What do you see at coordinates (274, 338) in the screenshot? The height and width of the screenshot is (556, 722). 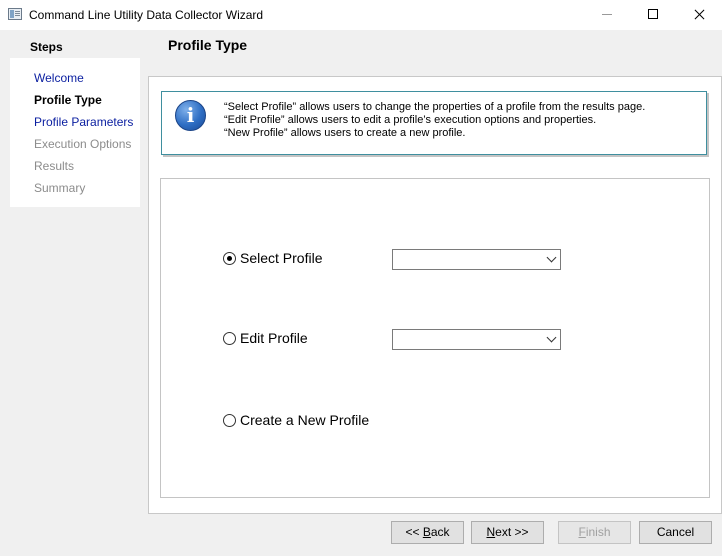 I see `edit-profile-label: Edit Profile` at bounding box center [274, 338].